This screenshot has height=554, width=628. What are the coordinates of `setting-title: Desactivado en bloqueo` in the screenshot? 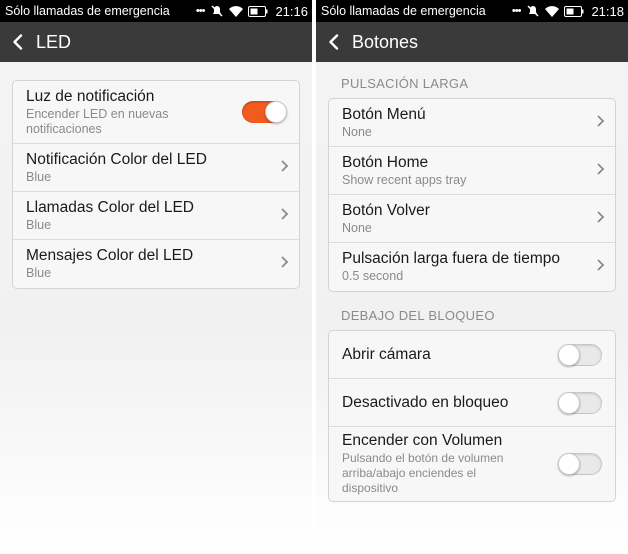 It's located at (425, 402).